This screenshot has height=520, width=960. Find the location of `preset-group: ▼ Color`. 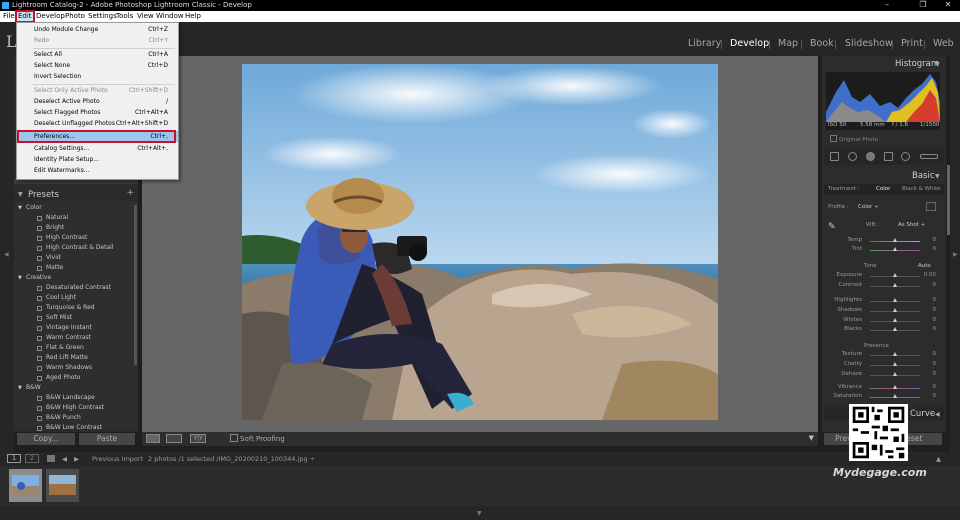

preset-group: ▼ Color is located at coordinates (30, 207).